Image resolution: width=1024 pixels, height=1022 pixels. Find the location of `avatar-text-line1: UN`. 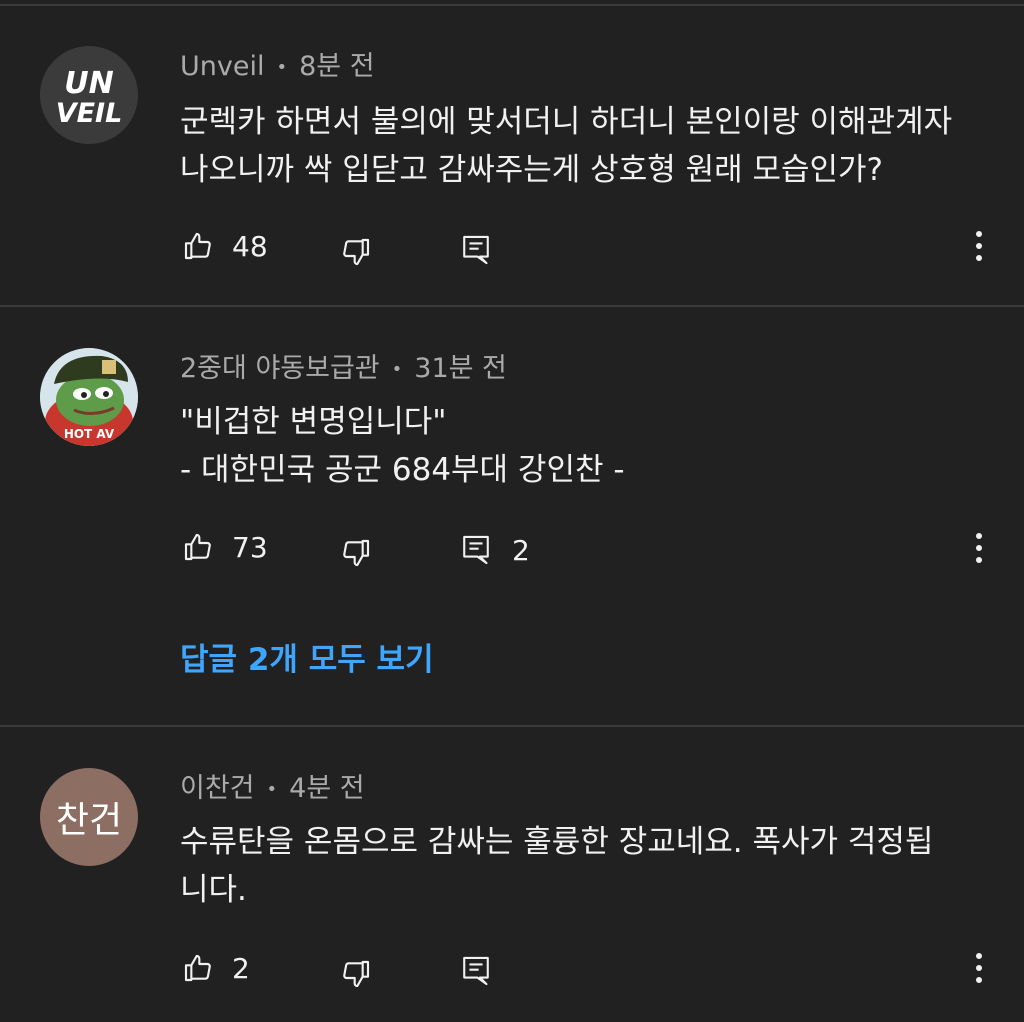

avatar-text-line1: UN is located at coordinates (88, 83).